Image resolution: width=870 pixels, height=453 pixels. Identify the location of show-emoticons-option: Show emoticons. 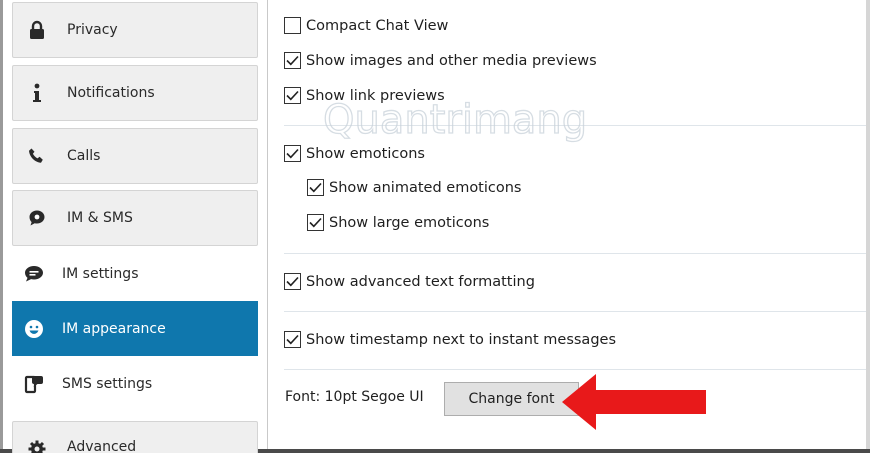
(354, 153).